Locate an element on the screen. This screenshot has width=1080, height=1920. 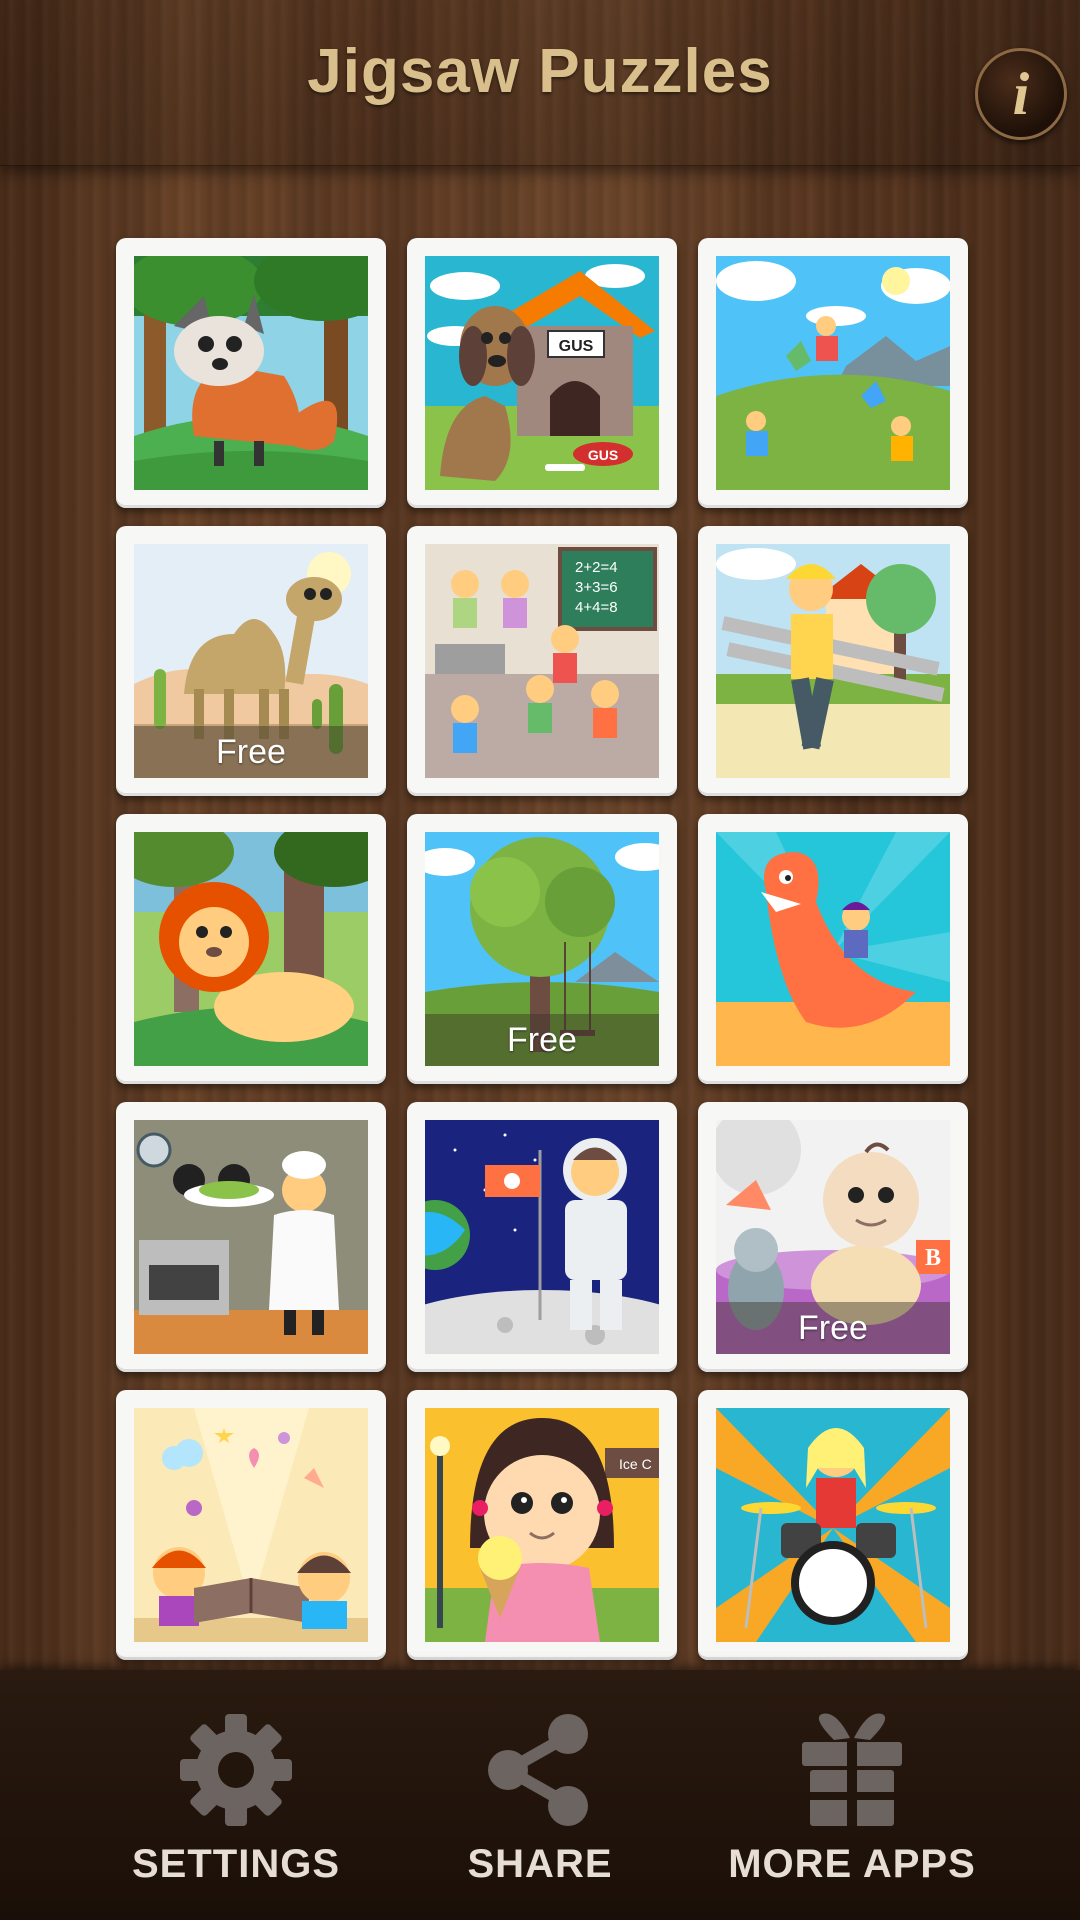
info-button: i is located at coordinates (1021, 94).